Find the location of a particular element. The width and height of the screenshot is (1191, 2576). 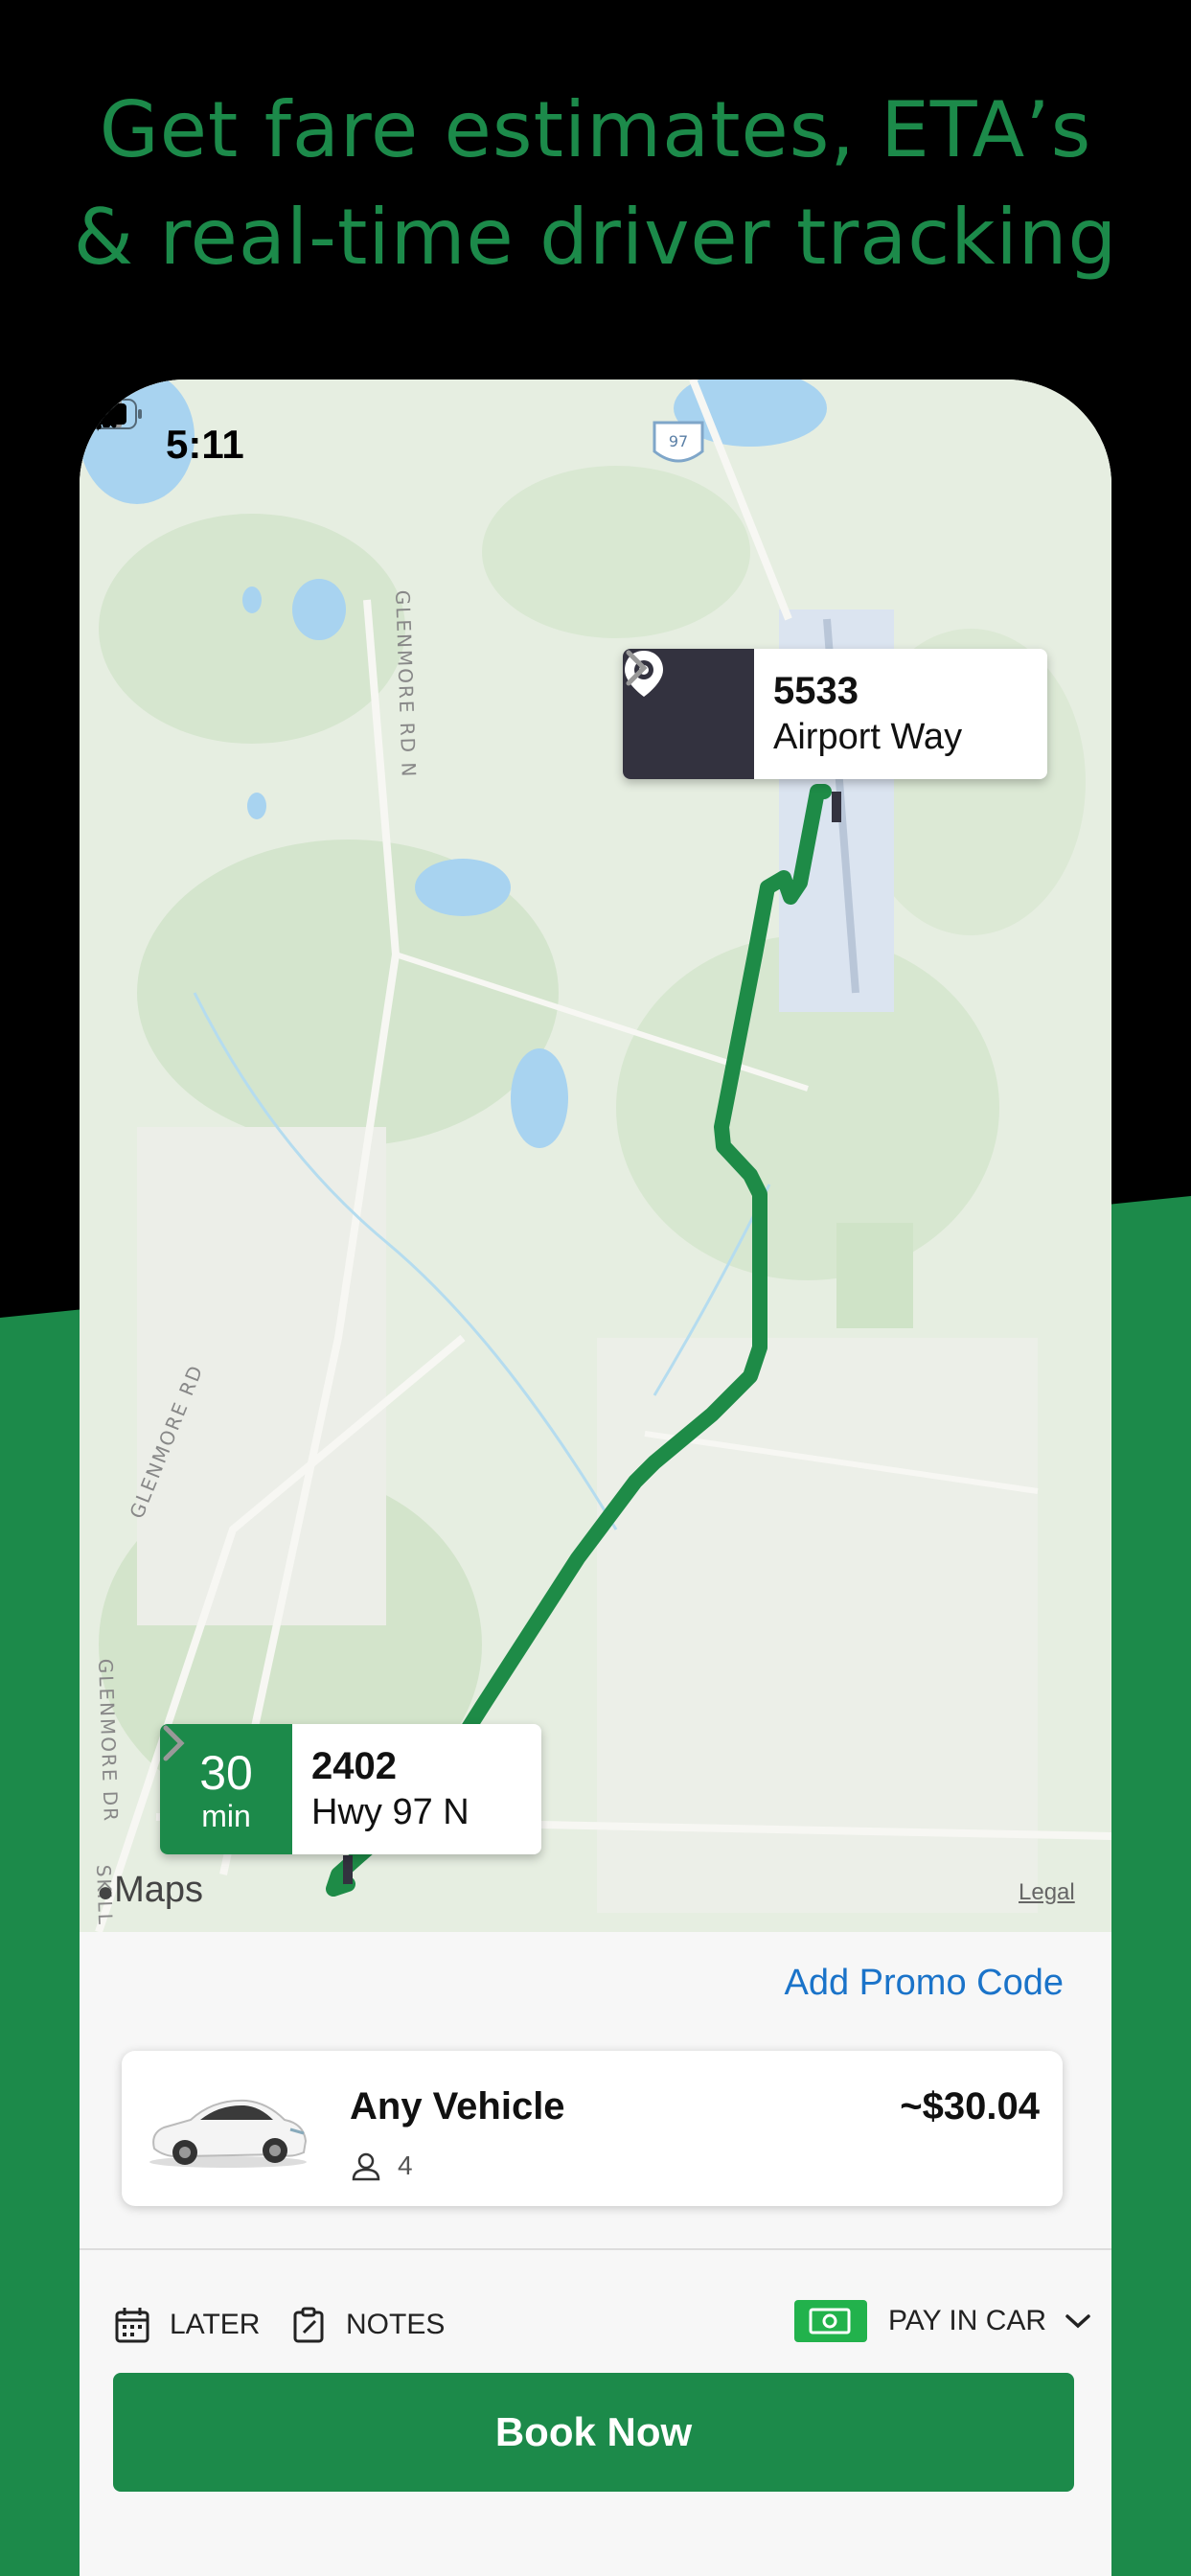

notes-icon is located at coordinates (308, 2325).